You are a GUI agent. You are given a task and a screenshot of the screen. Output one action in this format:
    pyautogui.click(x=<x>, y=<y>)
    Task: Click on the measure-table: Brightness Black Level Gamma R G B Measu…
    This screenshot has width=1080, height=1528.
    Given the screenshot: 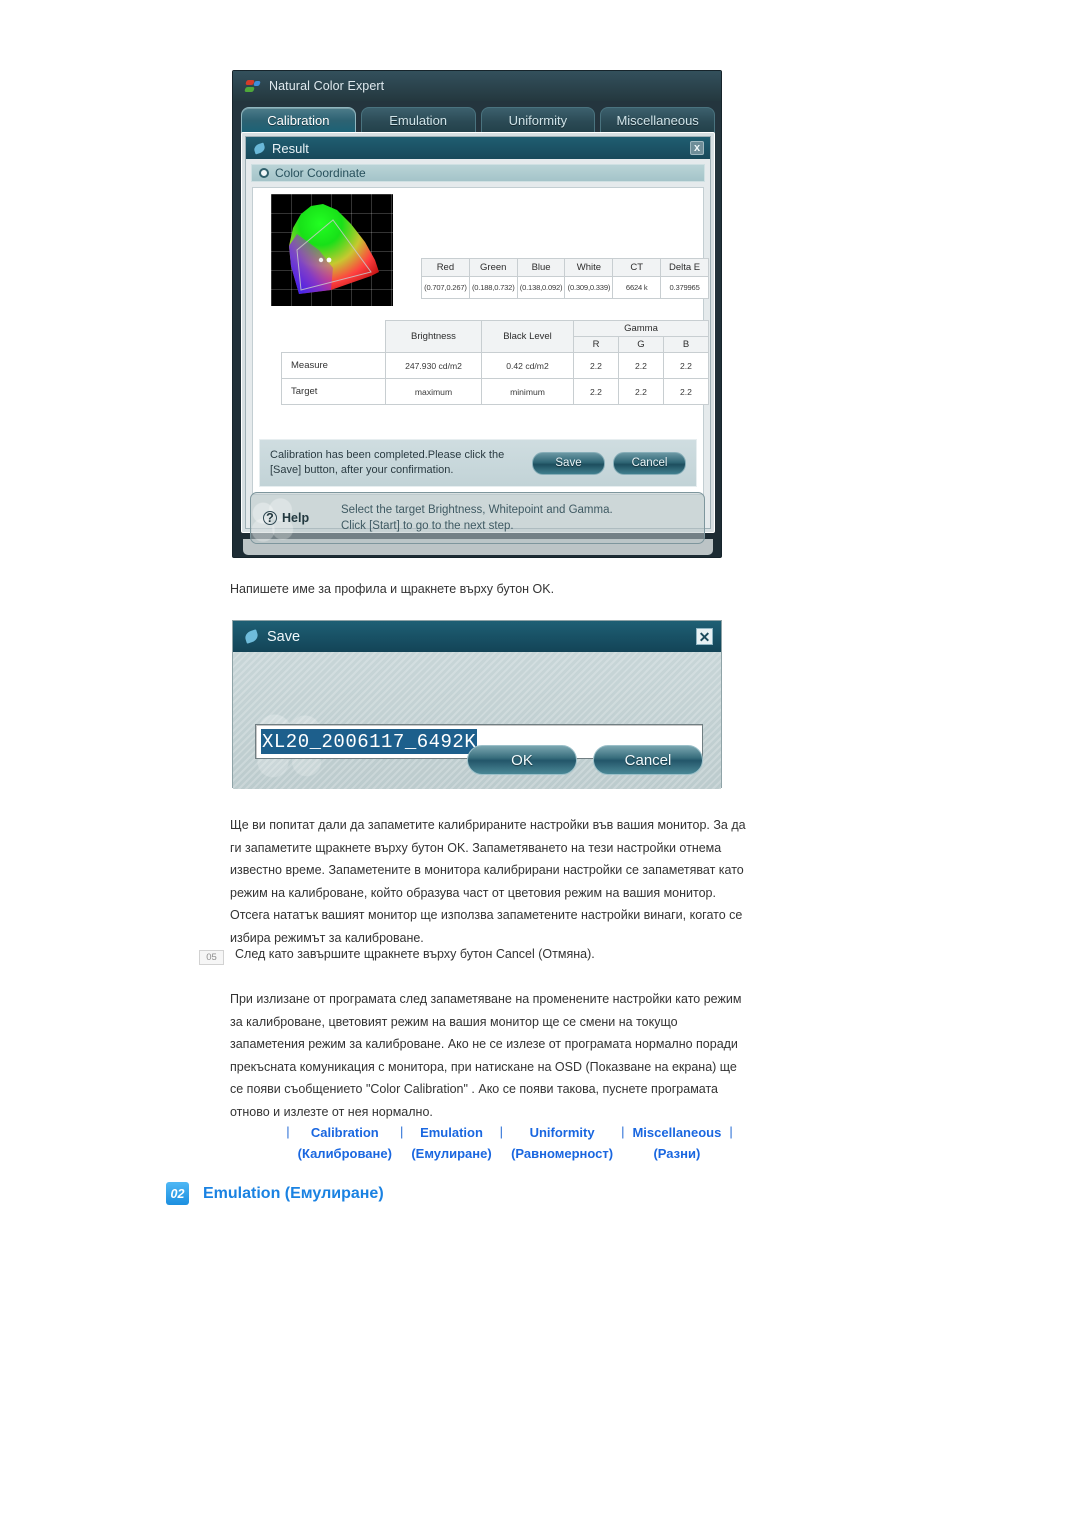 What is the action you would take?
    pyautogui.click(x=495, y=362)
    